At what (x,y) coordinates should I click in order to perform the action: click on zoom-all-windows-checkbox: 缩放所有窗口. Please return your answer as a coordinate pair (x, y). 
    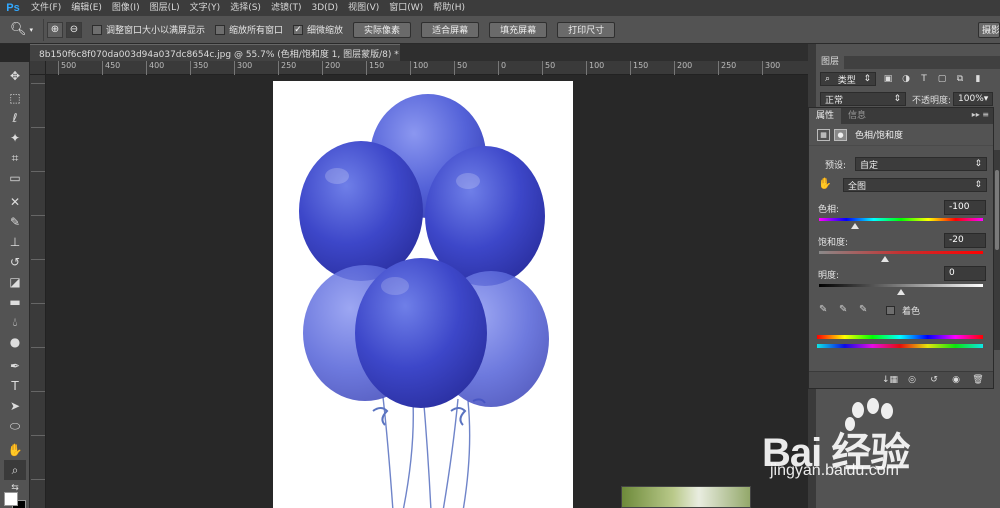
    Looking at the image, I should click on (249, 29).